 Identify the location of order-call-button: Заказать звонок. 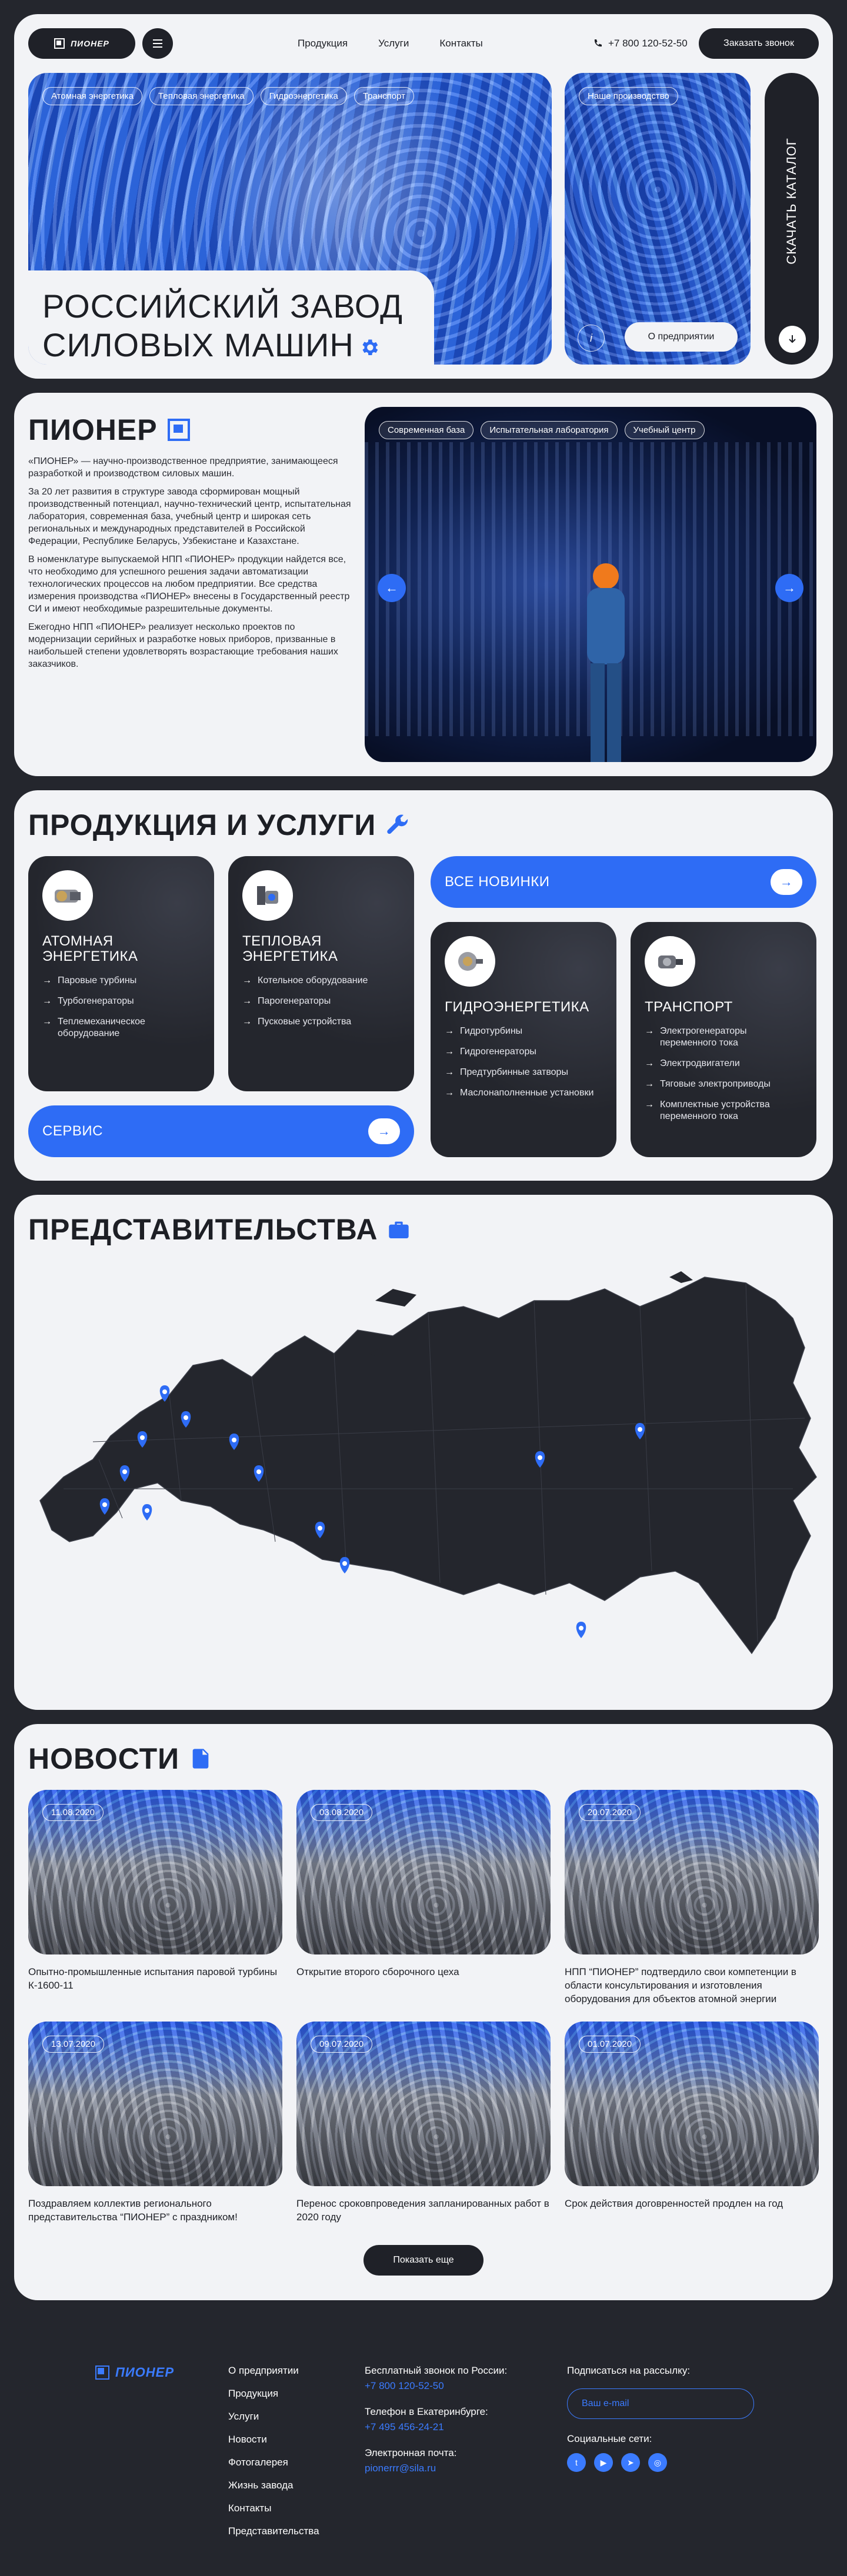
(759, 43).